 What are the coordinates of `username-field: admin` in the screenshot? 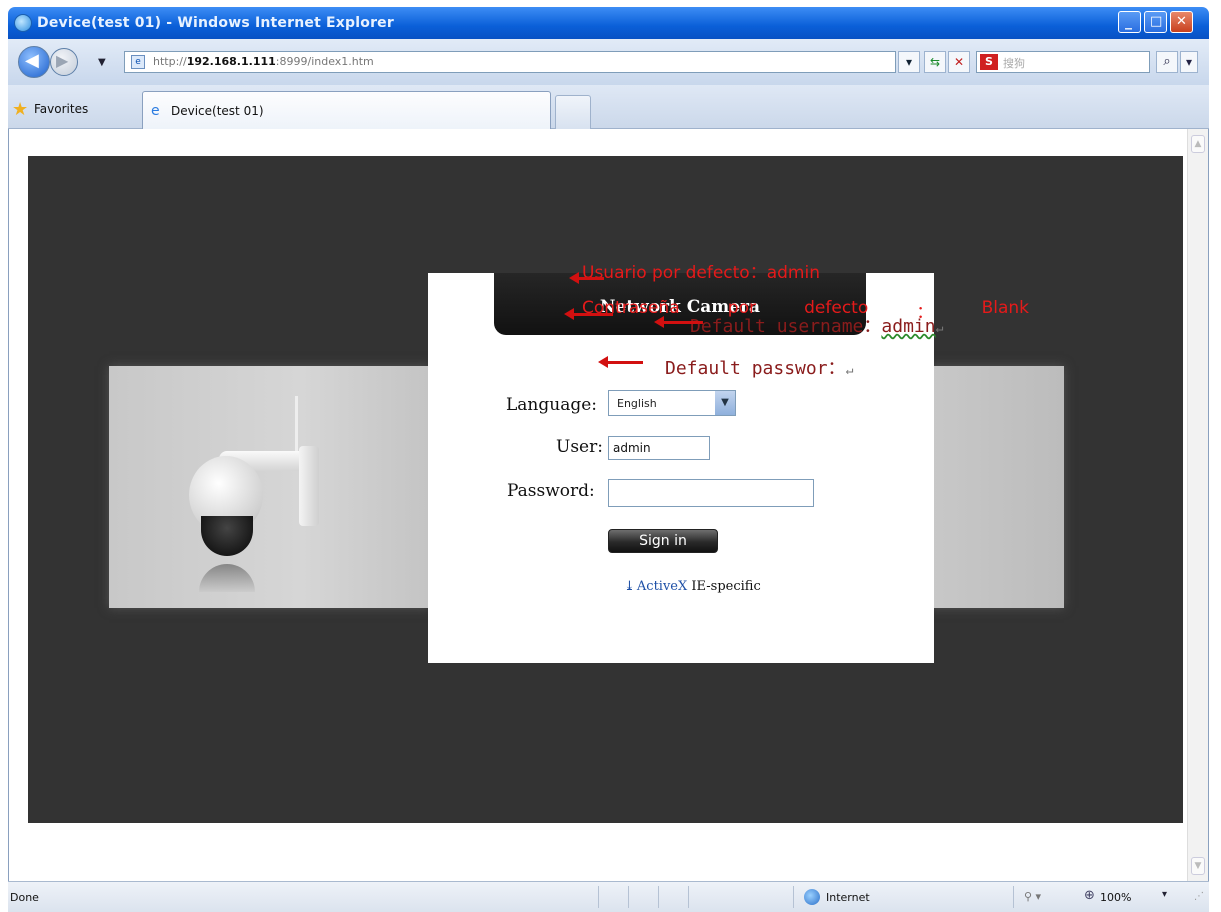 It's located at (659, 448).